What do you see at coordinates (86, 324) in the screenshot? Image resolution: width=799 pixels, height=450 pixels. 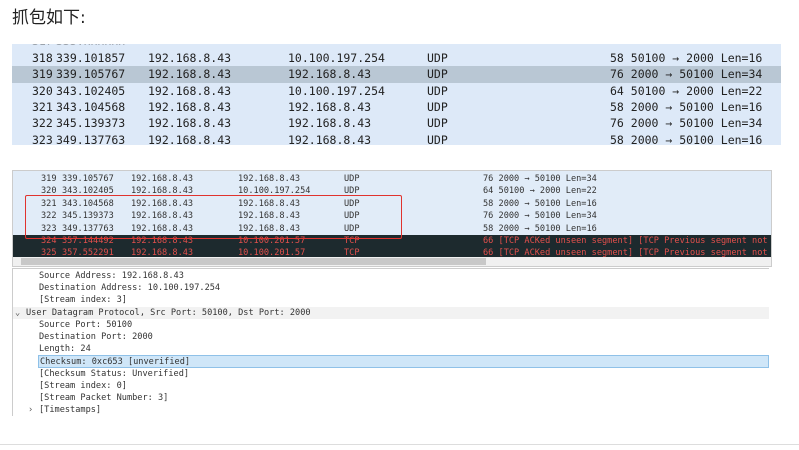 I see `detail-text: Source Port: 50100` at bounding box center [86, 324].